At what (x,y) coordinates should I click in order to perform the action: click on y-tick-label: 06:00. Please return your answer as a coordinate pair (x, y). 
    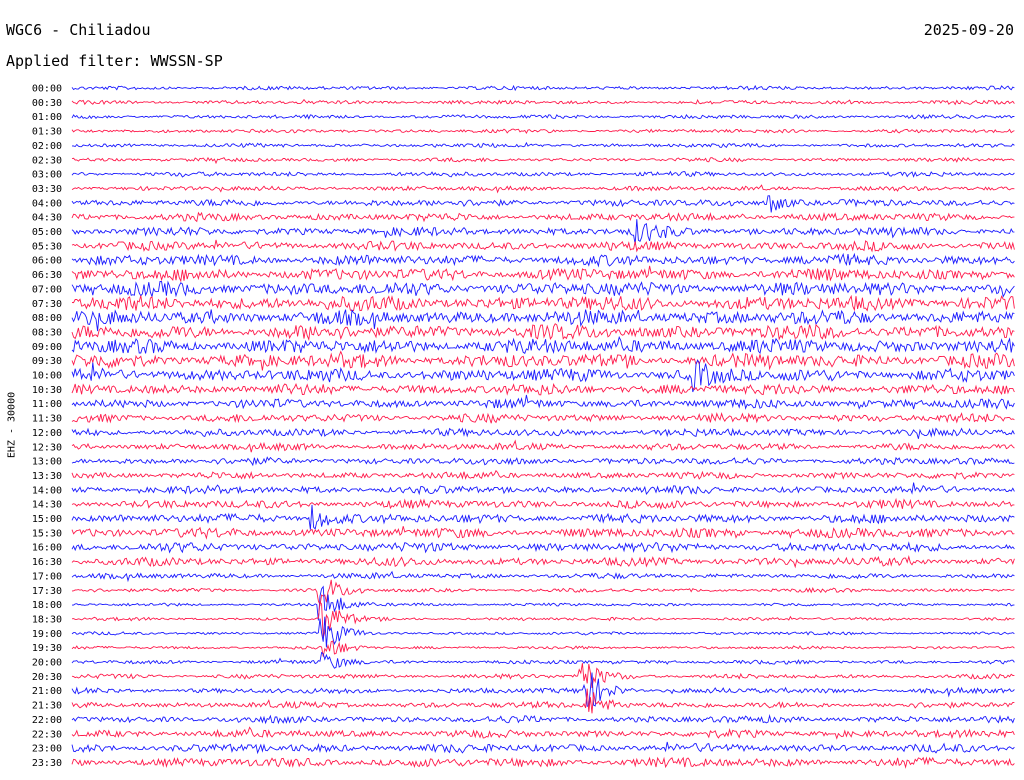
    Looking at the image, I should click on (47, 261).